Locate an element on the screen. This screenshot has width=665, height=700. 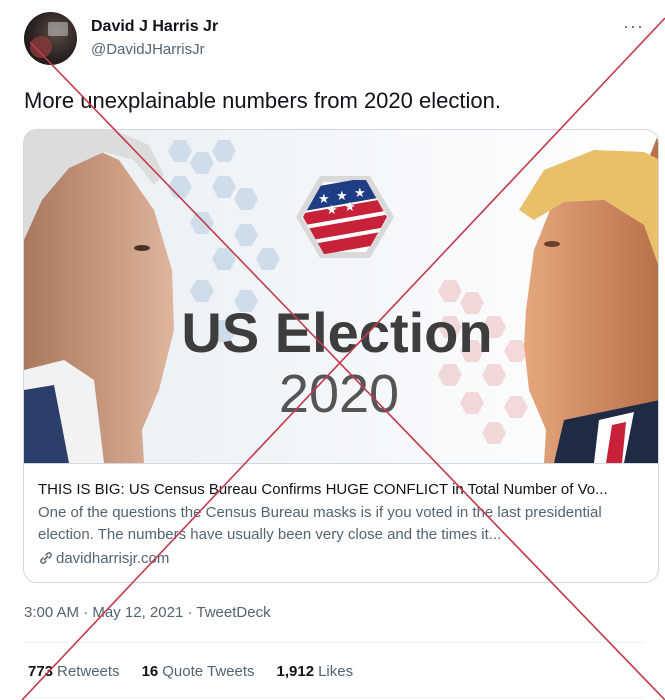
author-name: David J Harris Jr is located at coordinates (154, 27).